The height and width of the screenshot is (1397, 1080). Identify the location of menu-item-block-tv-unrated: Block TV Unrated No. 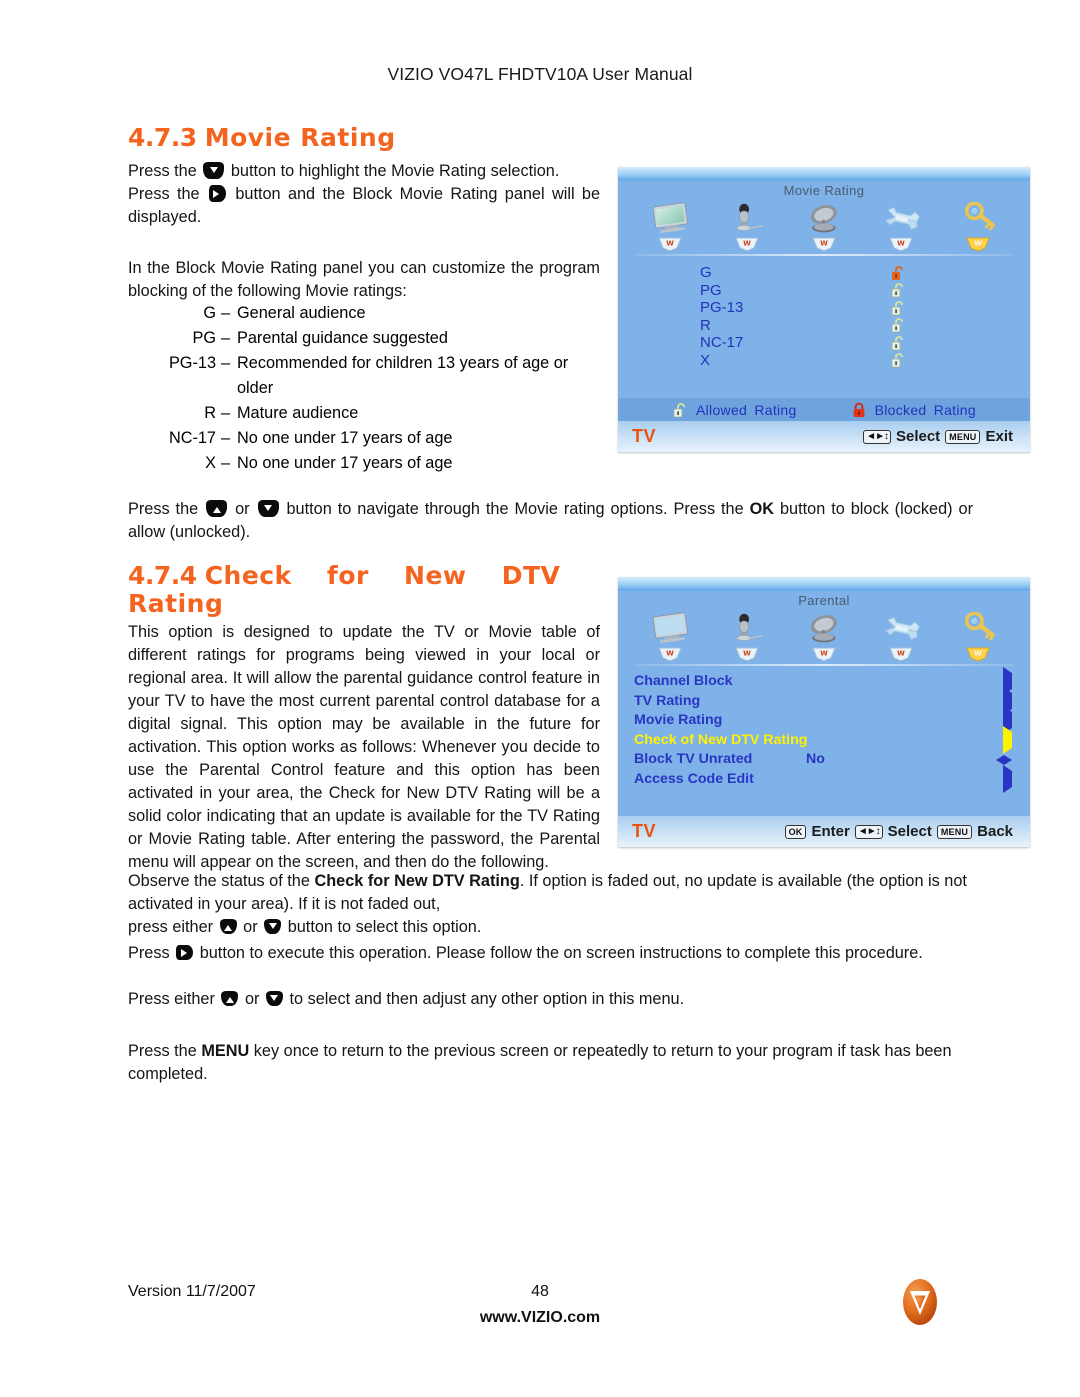
(824, 760).